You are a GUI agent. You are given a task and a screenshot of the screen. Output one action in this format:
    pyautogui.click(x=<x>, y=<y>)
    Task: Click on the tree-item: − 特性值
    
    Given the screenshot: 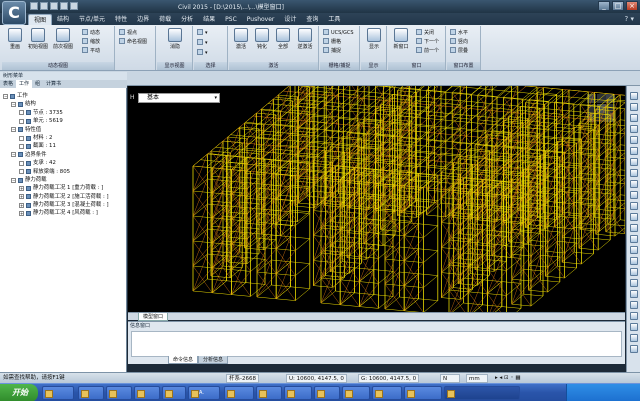 What is the action you would take?
    pyautogui.click(x=64, y=130)
    